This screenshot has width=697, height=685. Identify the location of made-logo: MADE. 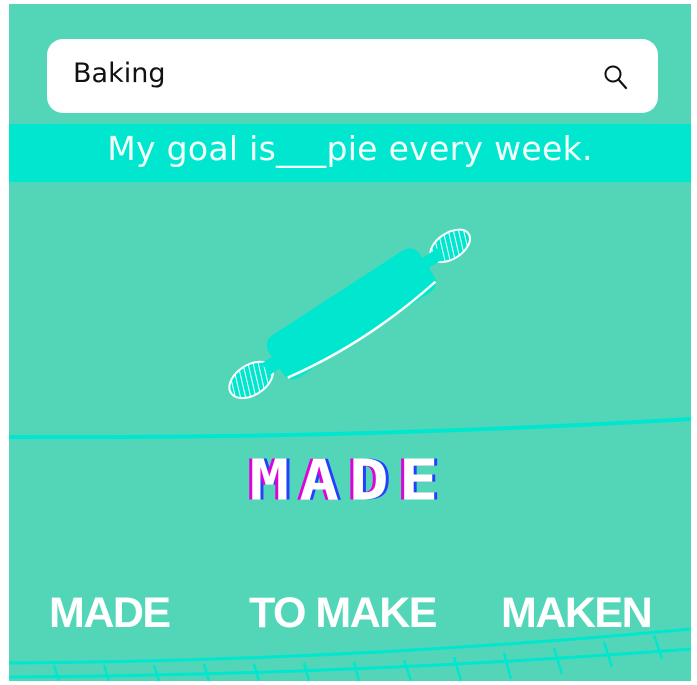
(349, 480).